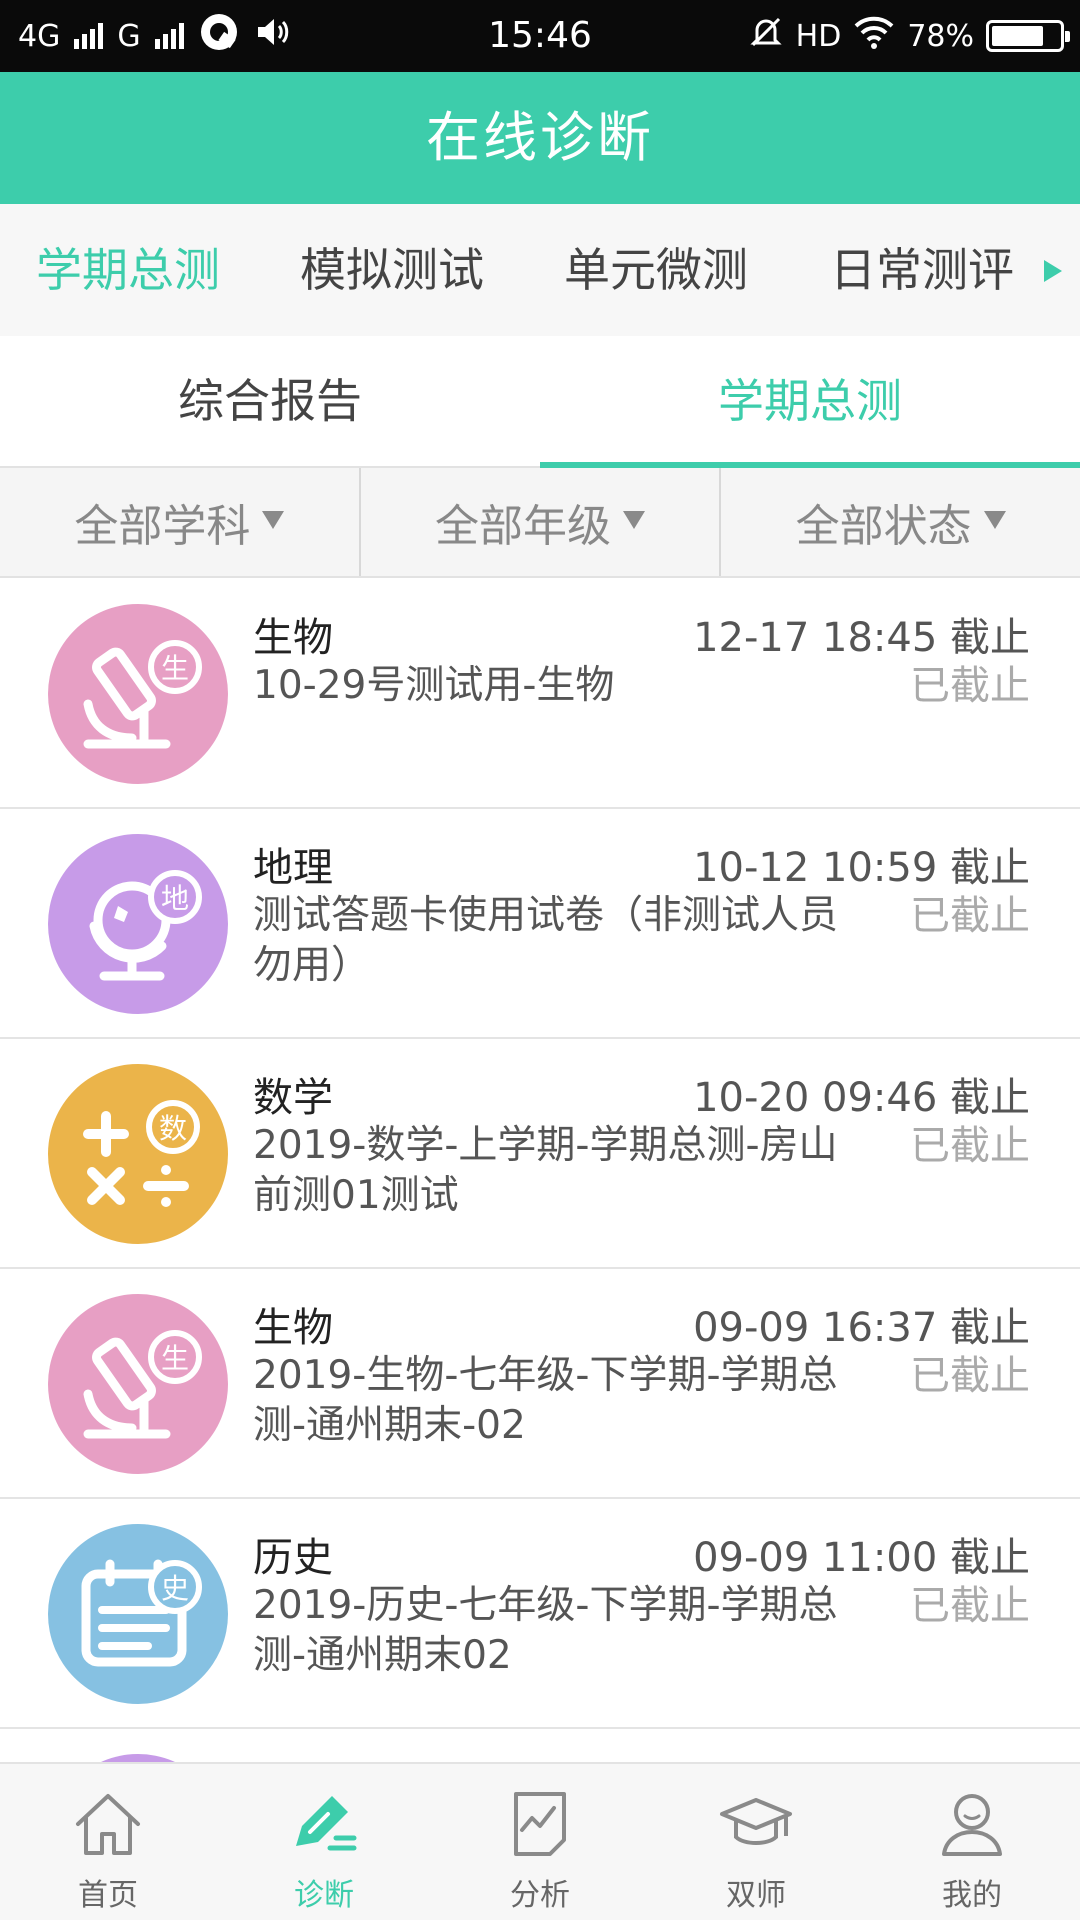  What do you see at coordinates (293, 1558) in the screenshot?
I see `exam-subject: 历史` at bounding box center [293, 1558].